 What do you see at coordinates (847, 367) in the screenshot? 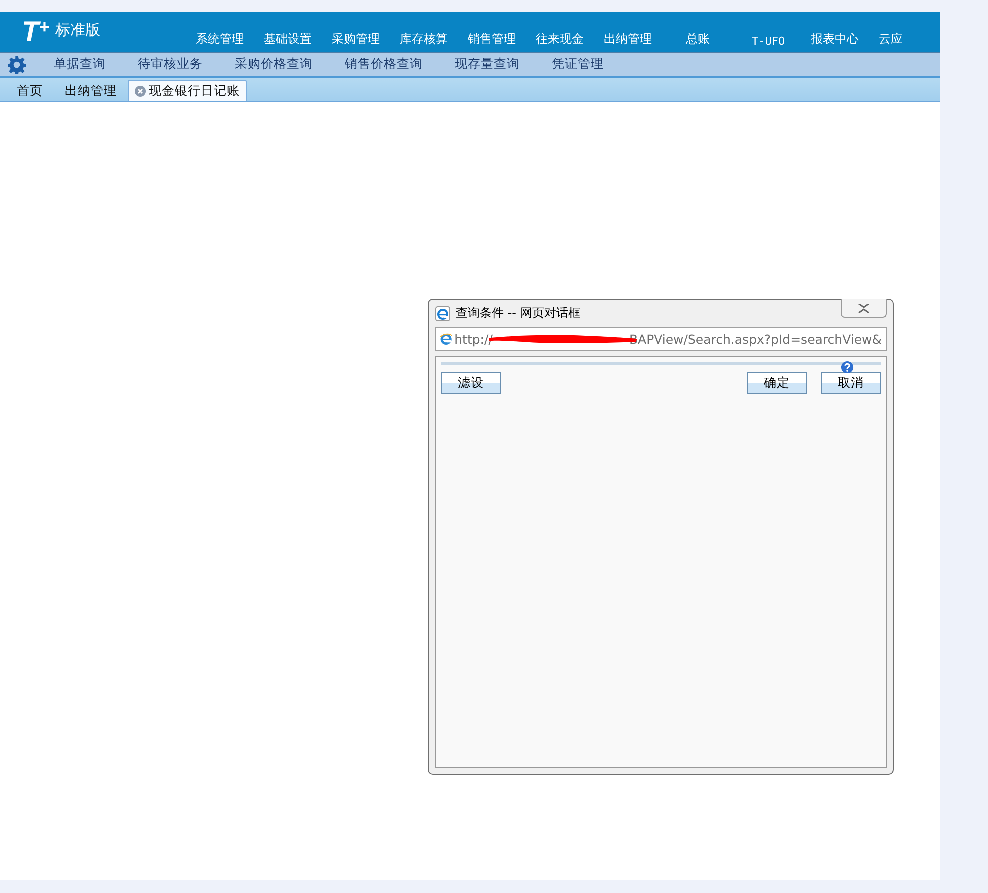
I see `help-icon` at bounding box center [847, 367].